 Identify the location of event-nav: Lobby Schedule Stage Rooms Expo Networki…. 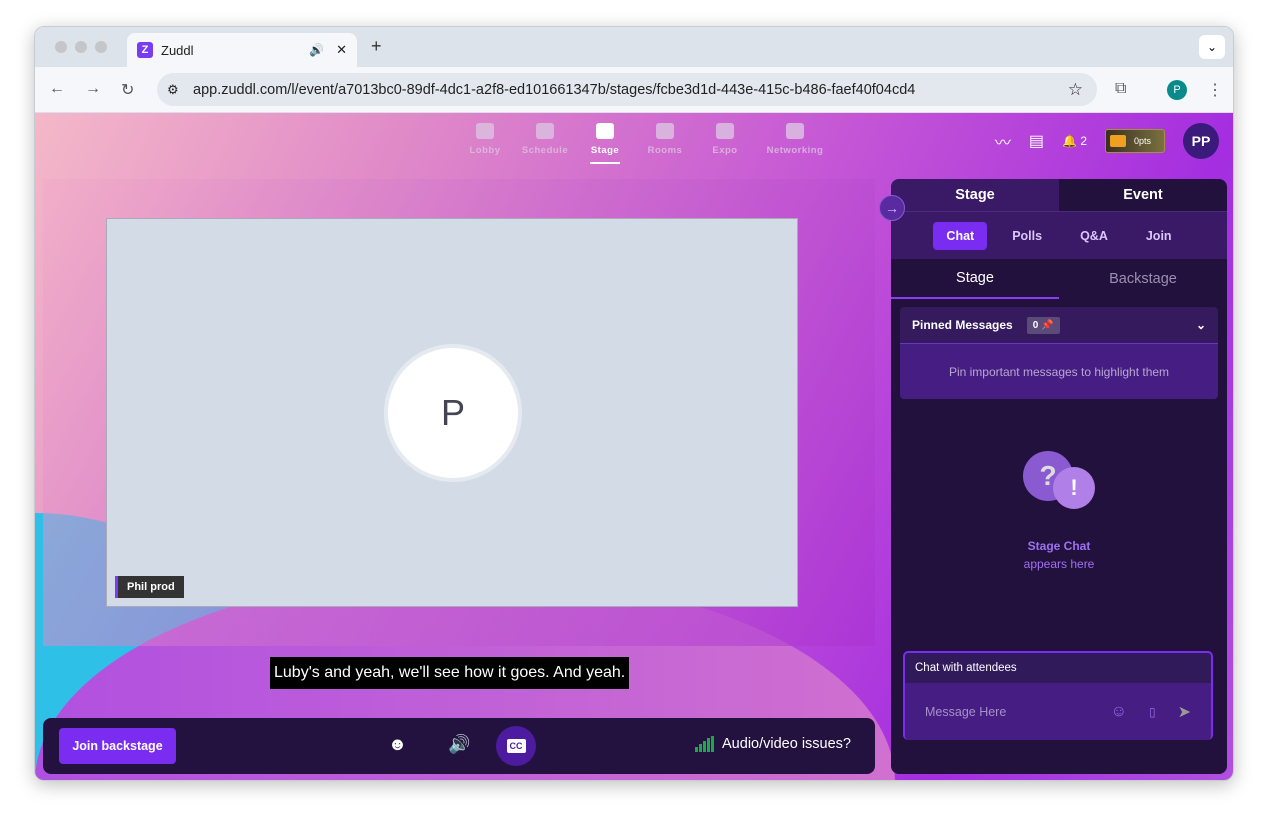
(645, 142).